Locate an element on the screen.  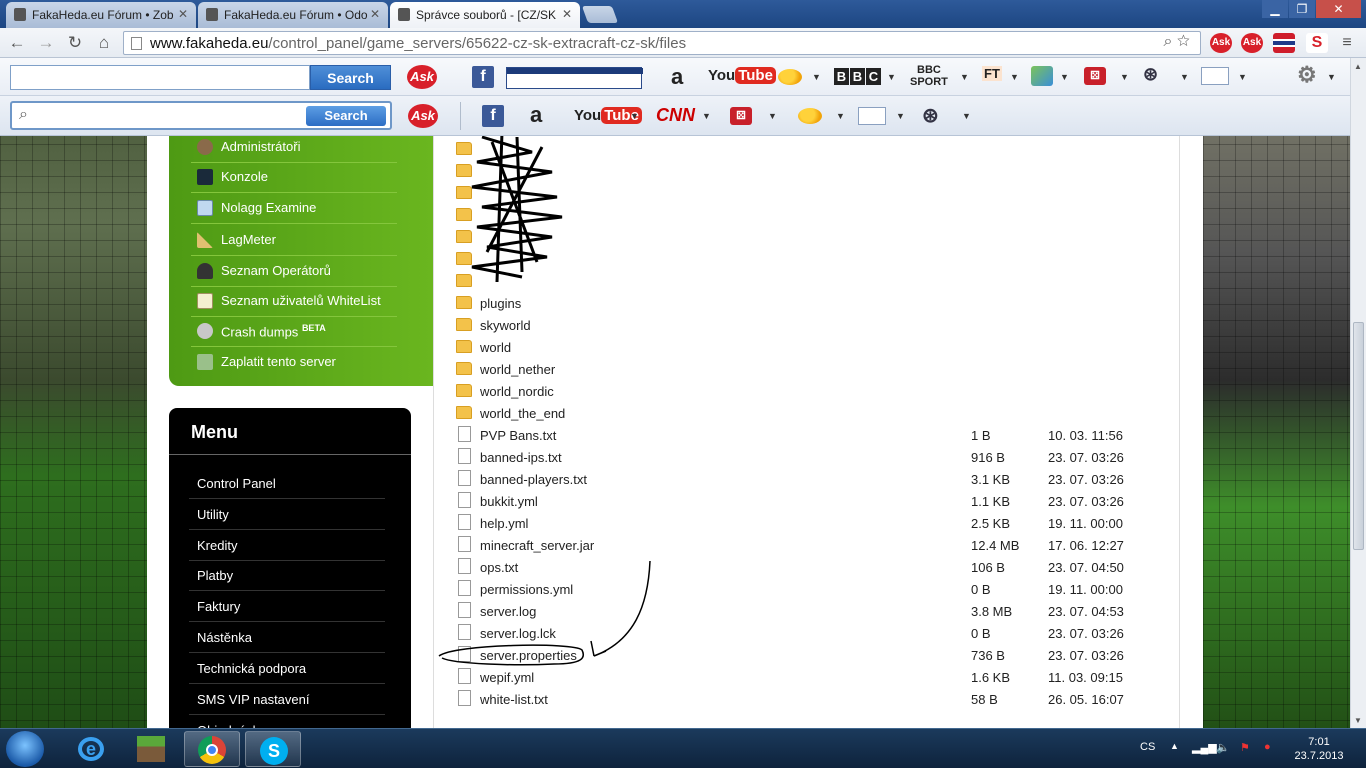
menu-item-faktury: Faktury is located at coordinates (287, 606).